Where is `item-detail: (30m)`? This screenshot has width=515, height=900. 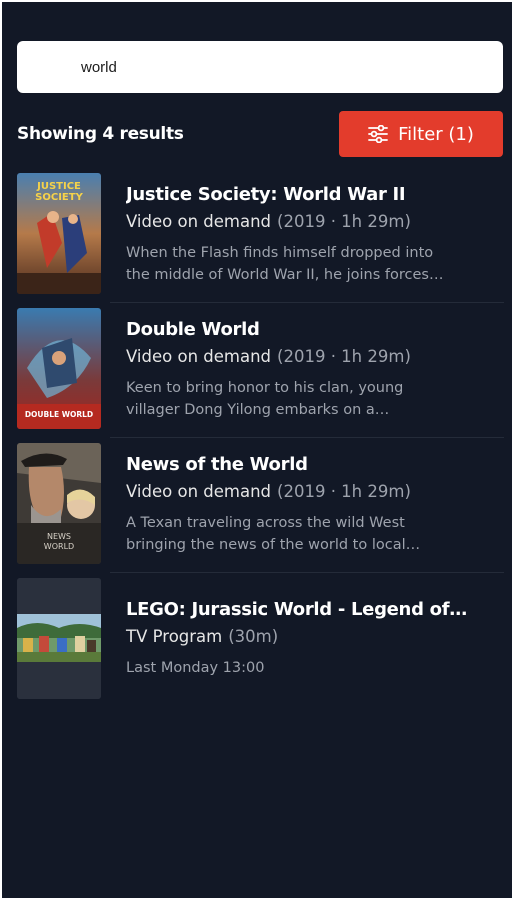
item-detail: (30m) is located at coordinates (253, 636).